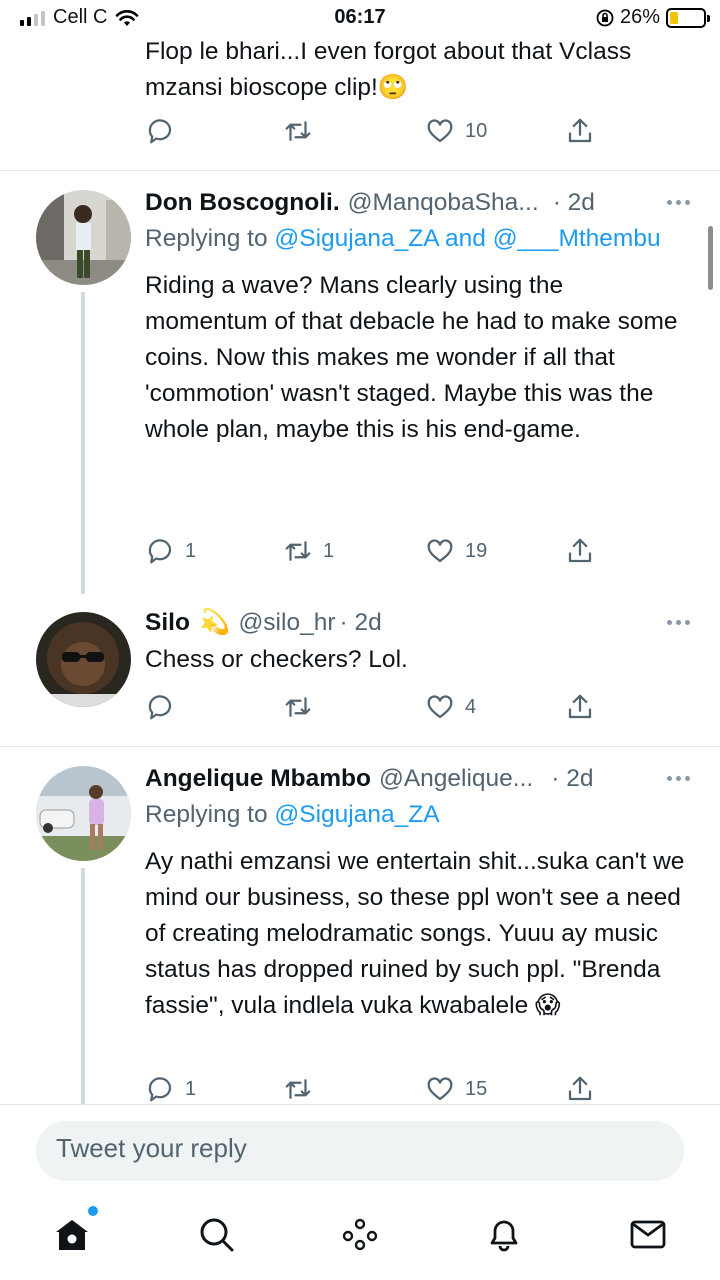  What do you see at coordinates (242, 203) in the screenshot?
I see `display-name: Don Boscognoli.` at bounding box center [242, 203].